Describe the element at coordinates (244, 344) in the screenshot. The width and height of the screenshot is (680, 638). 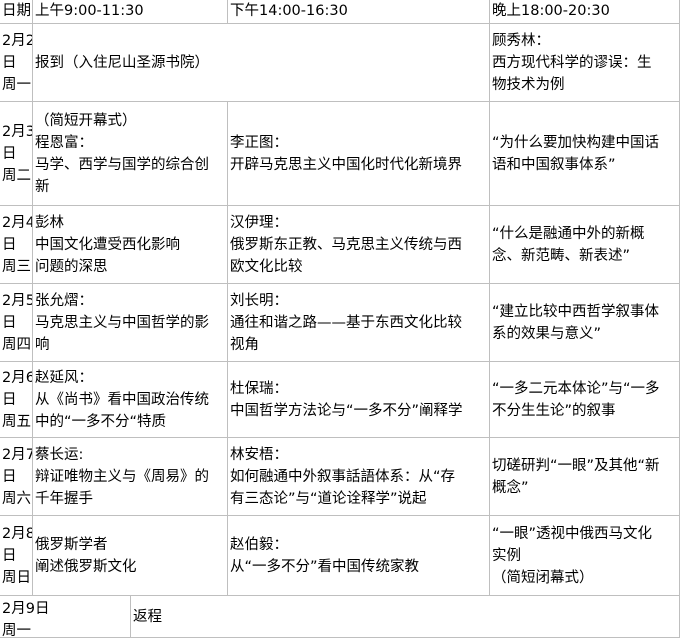
I see `cell-line: 视角` at that location.